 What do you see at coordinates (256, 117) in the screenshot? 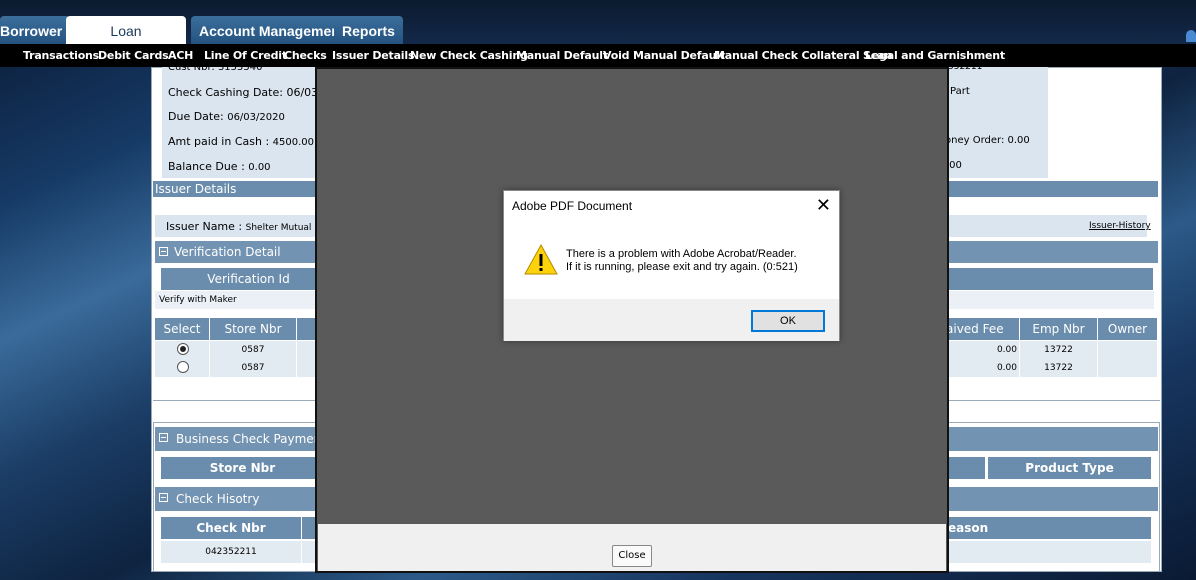
I see `due-date-value: 06/03/2020` at bounding box center [256, 117].